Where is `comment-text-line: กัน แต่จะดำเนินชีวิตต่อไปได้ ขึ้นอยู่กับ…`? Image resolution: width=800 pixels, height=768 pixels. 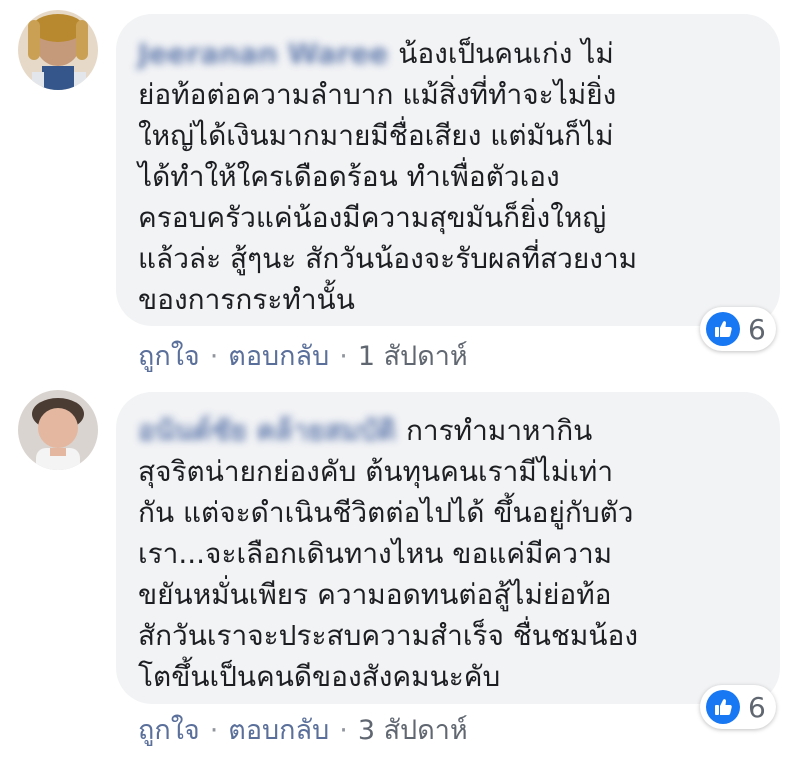
comment-text-line: กัน แต่จะดำเนินชีวิตต่อไปได้ ขึ้นอยู่กับ… is located at coordinates (386, 512).